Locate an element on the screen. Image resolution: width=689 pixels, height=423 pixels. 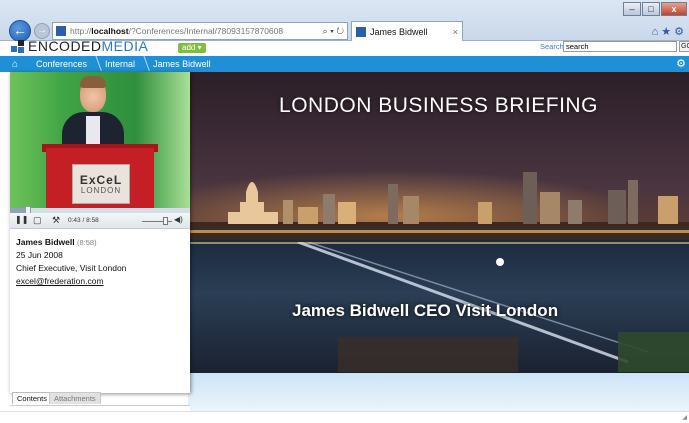
browser-tab: James Bidwell × is located at coordinates (407, 31).